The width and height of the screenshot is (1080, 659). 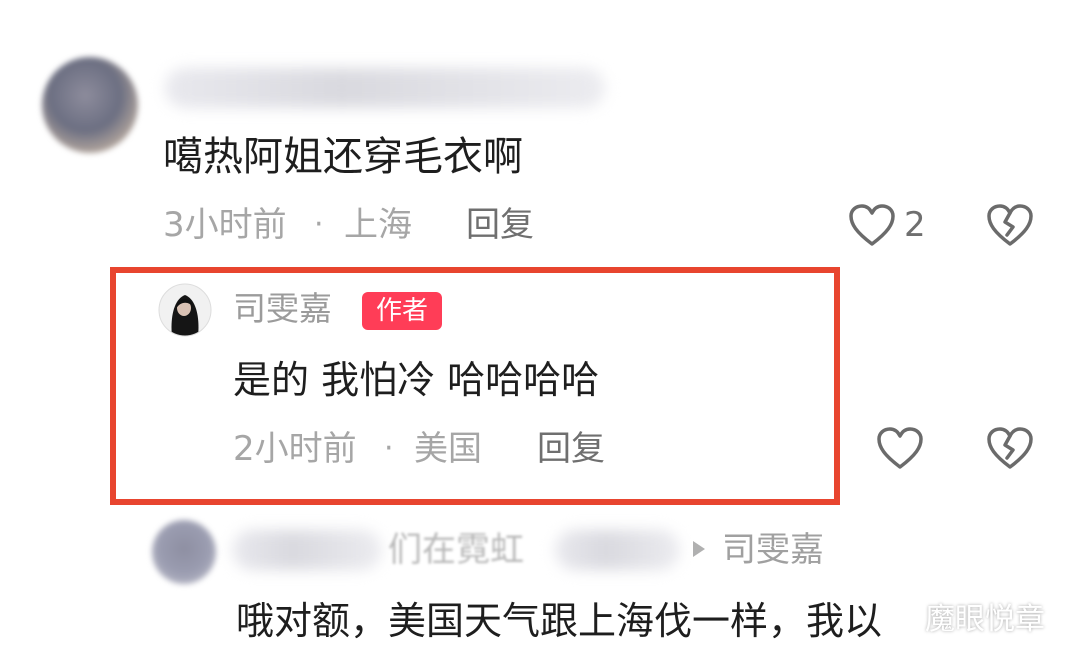 I want to click on reply-time: 2小时前, so click(x=295, y=449).